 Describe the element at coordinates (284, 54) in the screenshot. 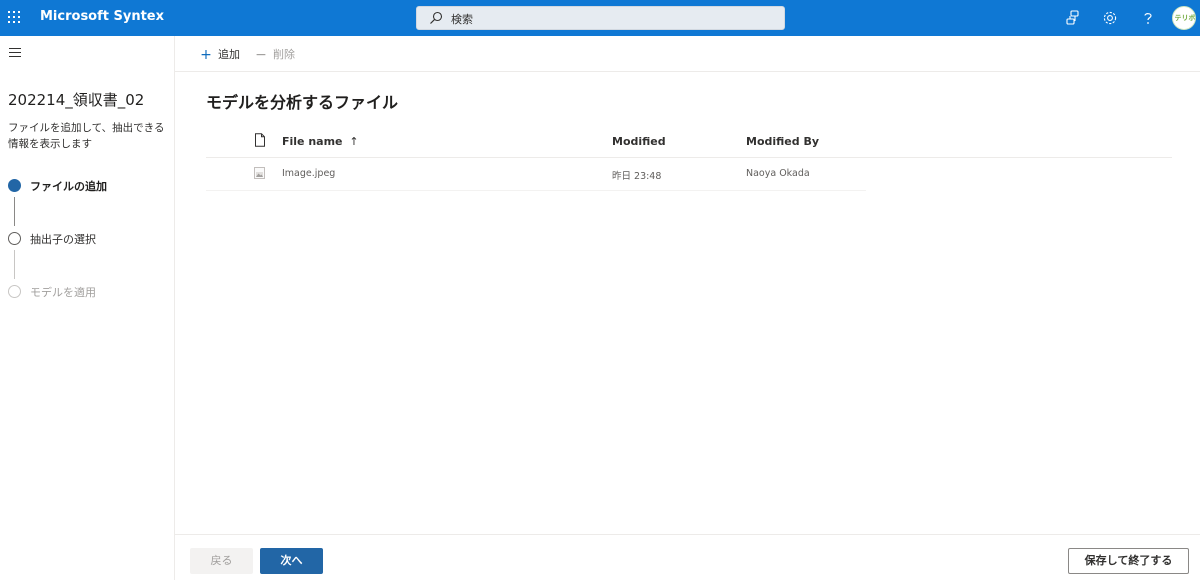

I see `delete-label: 削除` at that location.